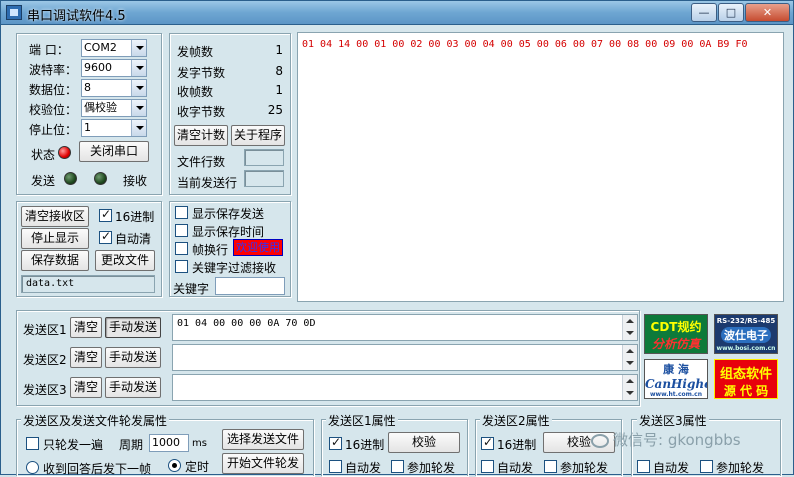  What do you see at coordinates (263, 439) in the screenshot?
I see `select-send-file-button: 选择发送文件` at bounding box center [263, 439].